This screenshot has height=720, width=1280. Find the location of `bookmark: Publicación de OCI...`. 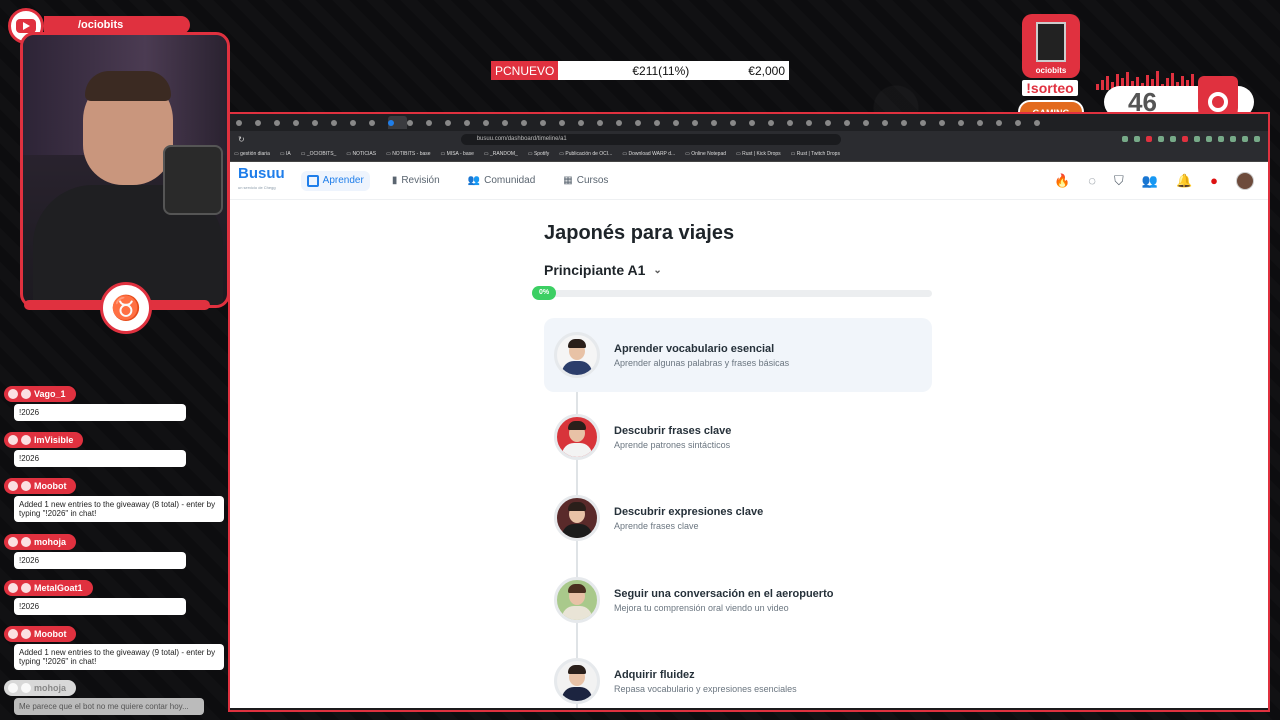

bookmark: Publicación de OCI... is located at coordinates (585, 154).